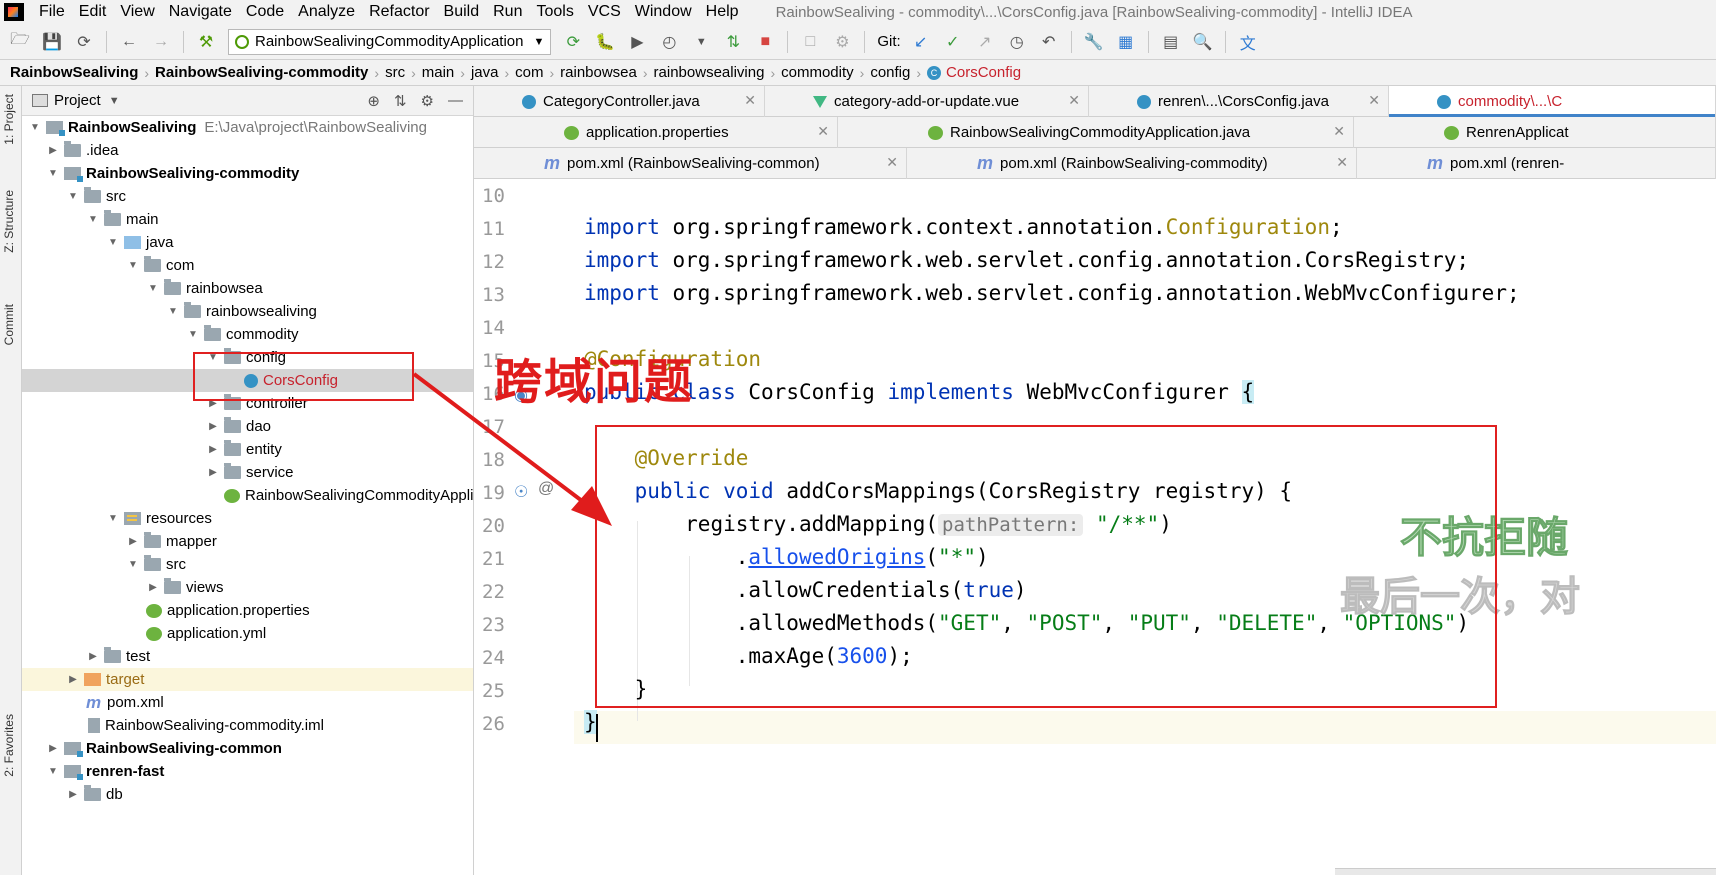 The height and width of the screenshot is (875, 1716). I want to click on build-hammer-icon: ⚒, so click(206, 42).